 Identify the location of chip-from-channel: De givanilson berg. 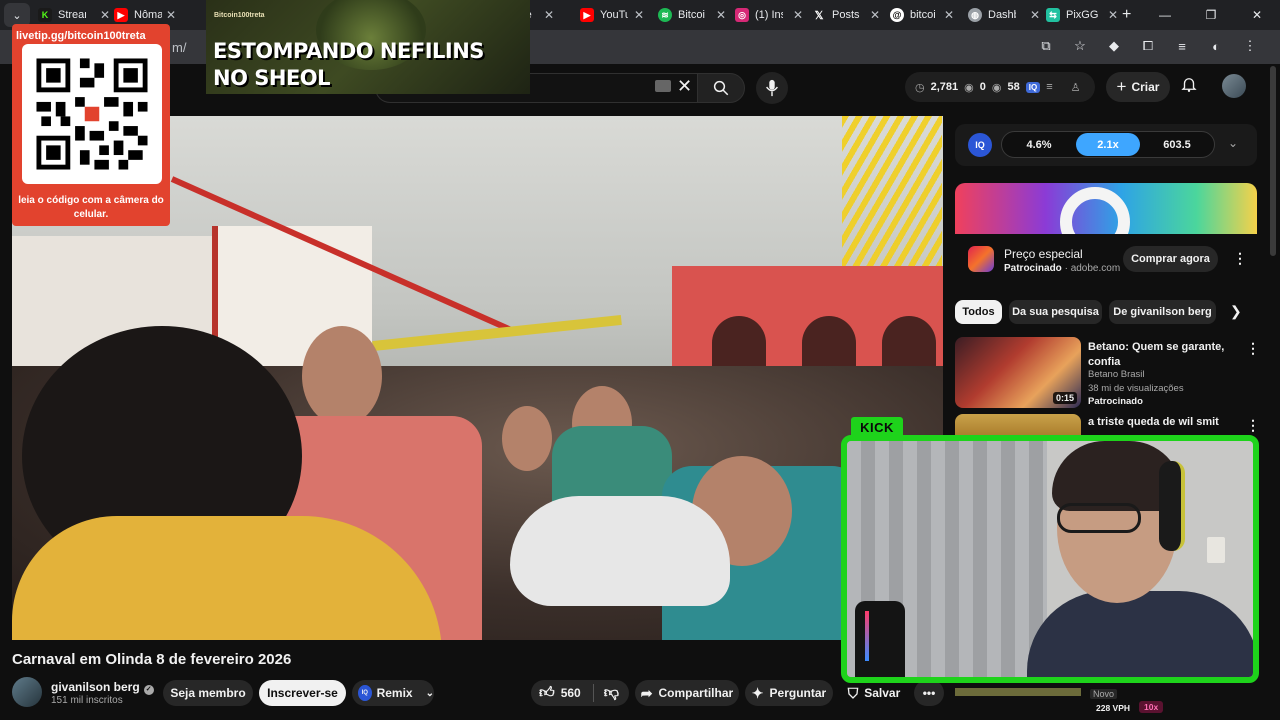
(1162, 312).